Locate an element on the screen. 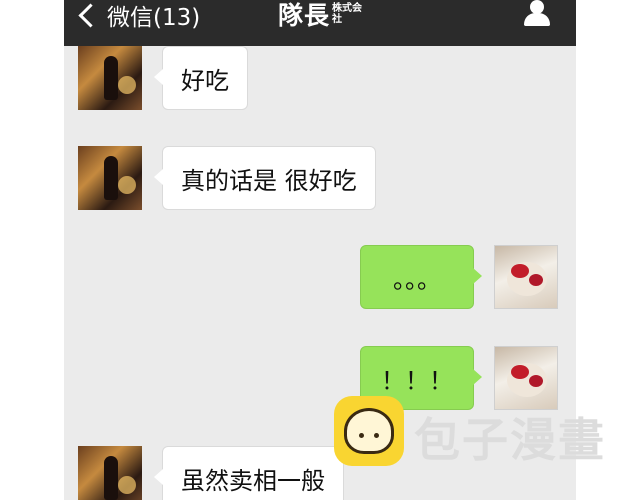 This screenshot has height=500, width=640. steamed-bun-shape is located at coordinates (369, 431).